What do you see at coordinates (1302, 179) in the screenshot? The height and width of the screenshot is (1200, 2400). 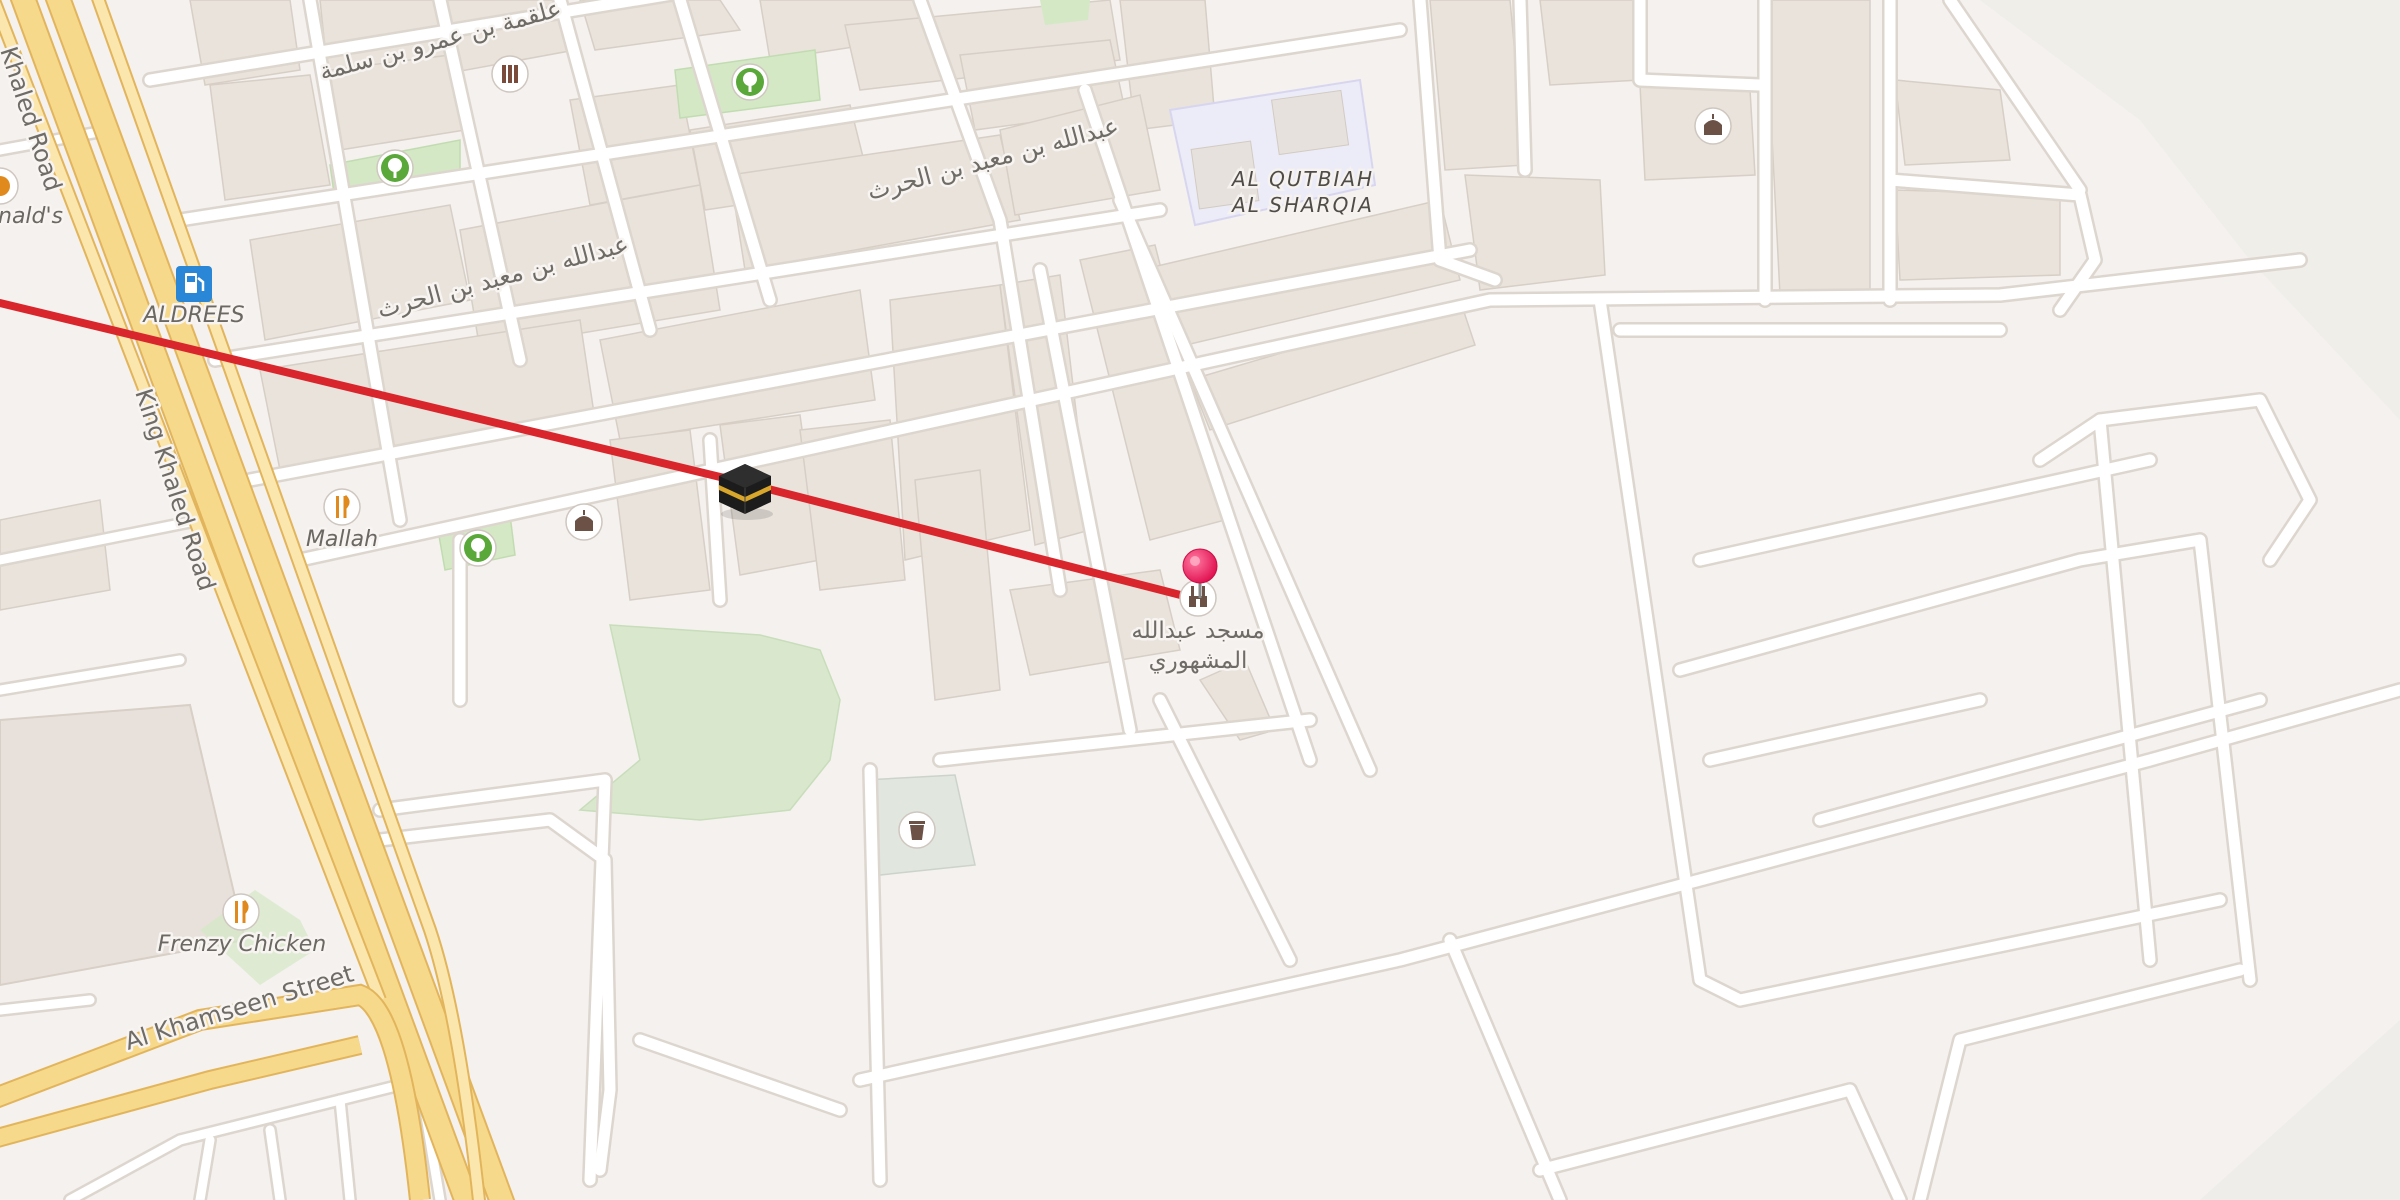 I see `district-label-line1: AL QUTBIAH` at bounding box center [1302, 179].